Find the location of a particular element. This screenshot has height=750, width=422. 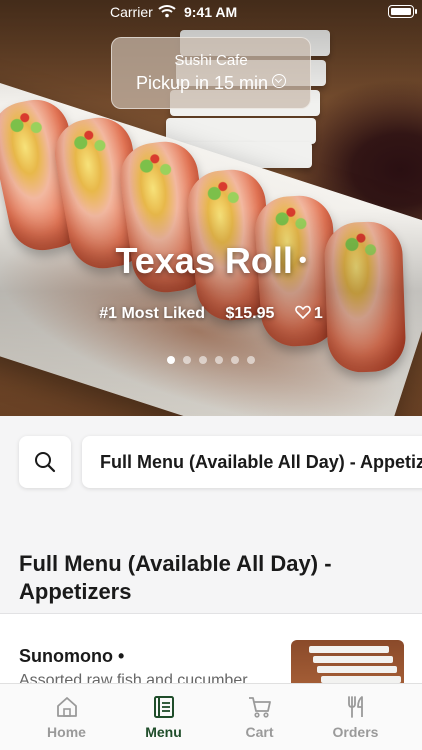

wifi-icon is located at coordinates (167, 11).